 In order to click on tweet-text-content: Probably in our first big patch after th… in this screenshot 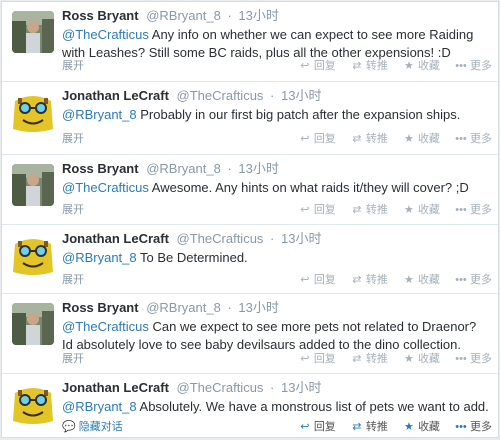, I will do `click(298, 114)`.